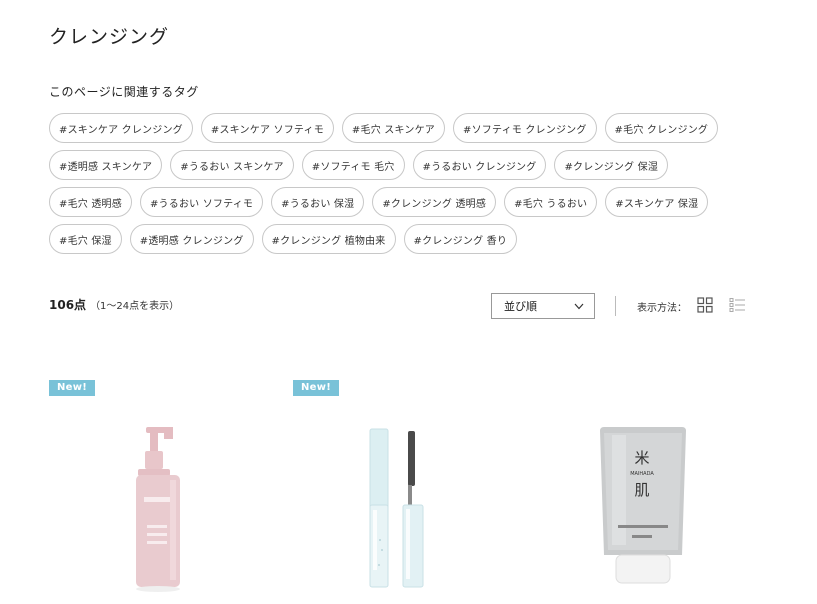 This screenshot has height=604, width=817. I want to click on display-mode-label: 表示方法：, so click(662, 308).